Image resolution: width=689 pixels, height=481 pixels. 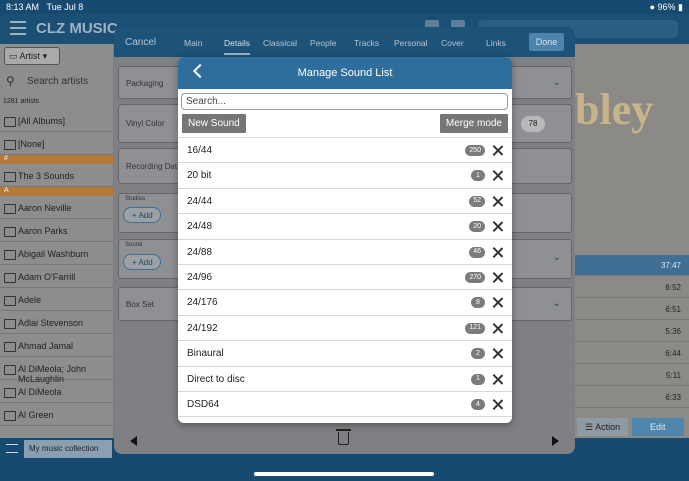 What do you see at coordinates (203, 404) in the screenshot?
I see `sound-name: DSD64` at bounding box center [203, 404].